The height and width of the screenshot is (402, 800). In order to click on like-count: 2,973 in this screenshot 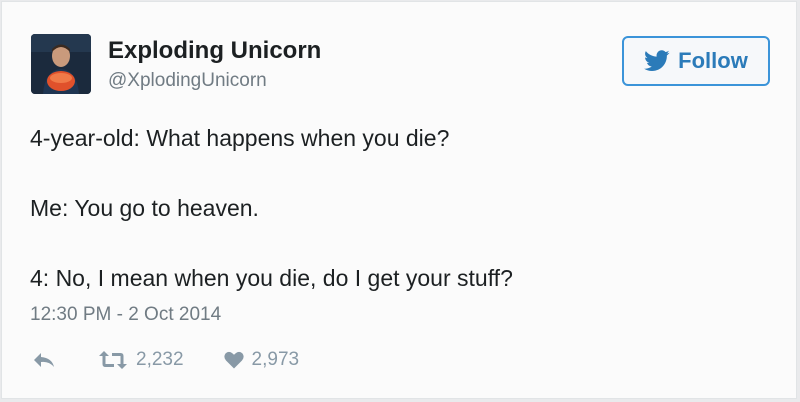, I will do `click(275, 359)`.